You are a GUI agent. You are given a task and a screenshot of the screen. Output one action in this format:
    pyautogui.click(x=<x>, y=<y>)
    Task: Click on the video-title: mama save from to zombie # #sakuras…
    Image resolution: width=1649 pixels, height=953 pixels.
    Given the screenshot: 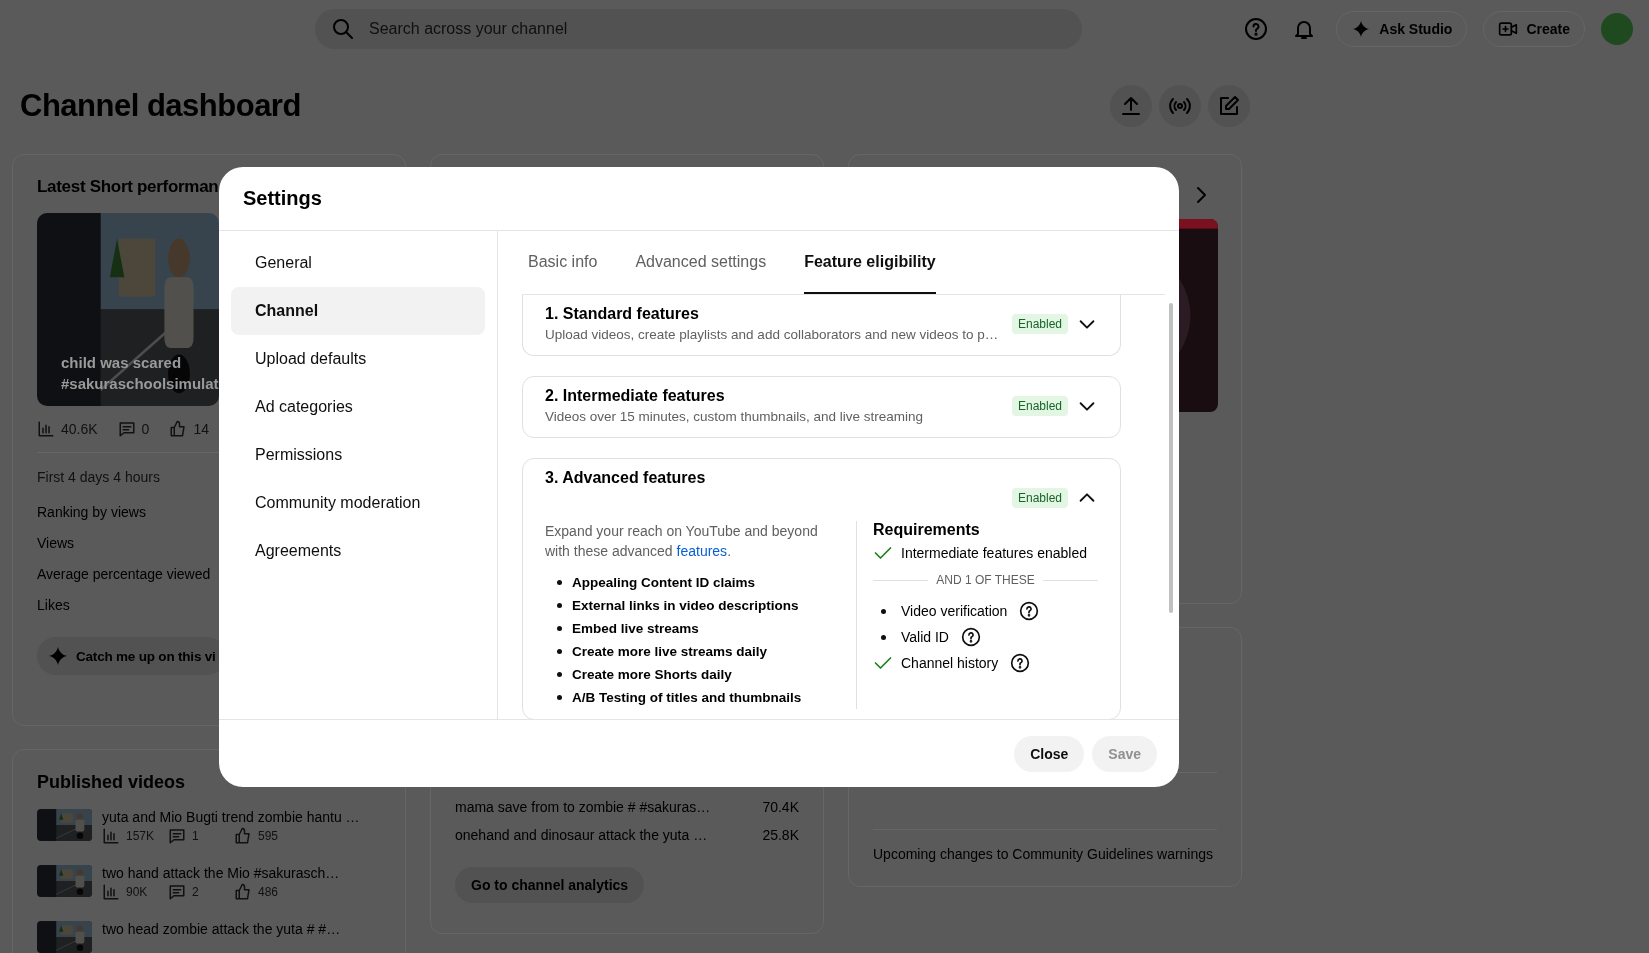 What is the action you would take?
    pyautogui.click(x=583, y=807)
    